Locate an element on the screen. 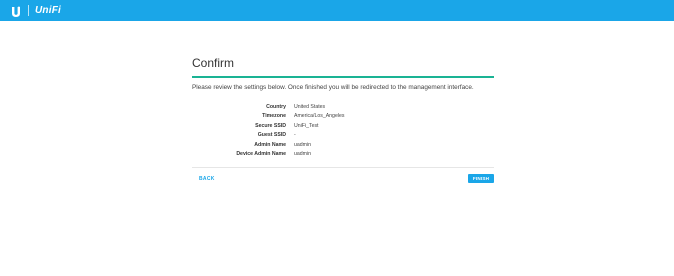 The image size is (674, 276). back-button: BACK is located at coordinates (207, 179).